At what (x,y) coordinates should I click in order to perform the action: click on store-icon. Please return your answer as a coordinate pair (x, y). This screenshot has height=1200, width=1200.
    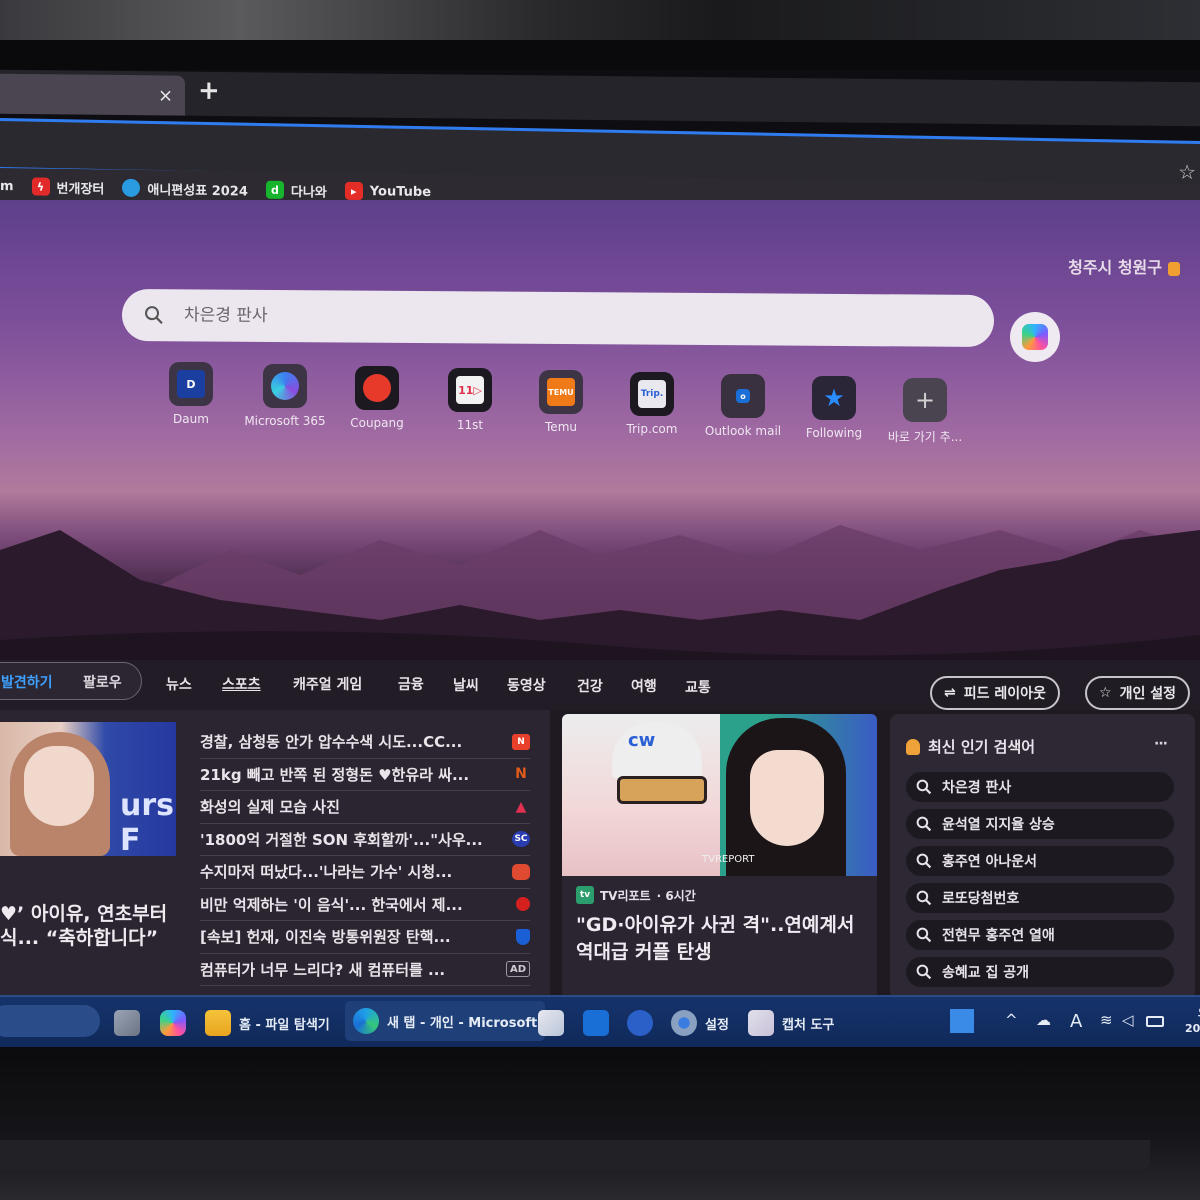
    Looking at the image, I should click on (551, 1023).